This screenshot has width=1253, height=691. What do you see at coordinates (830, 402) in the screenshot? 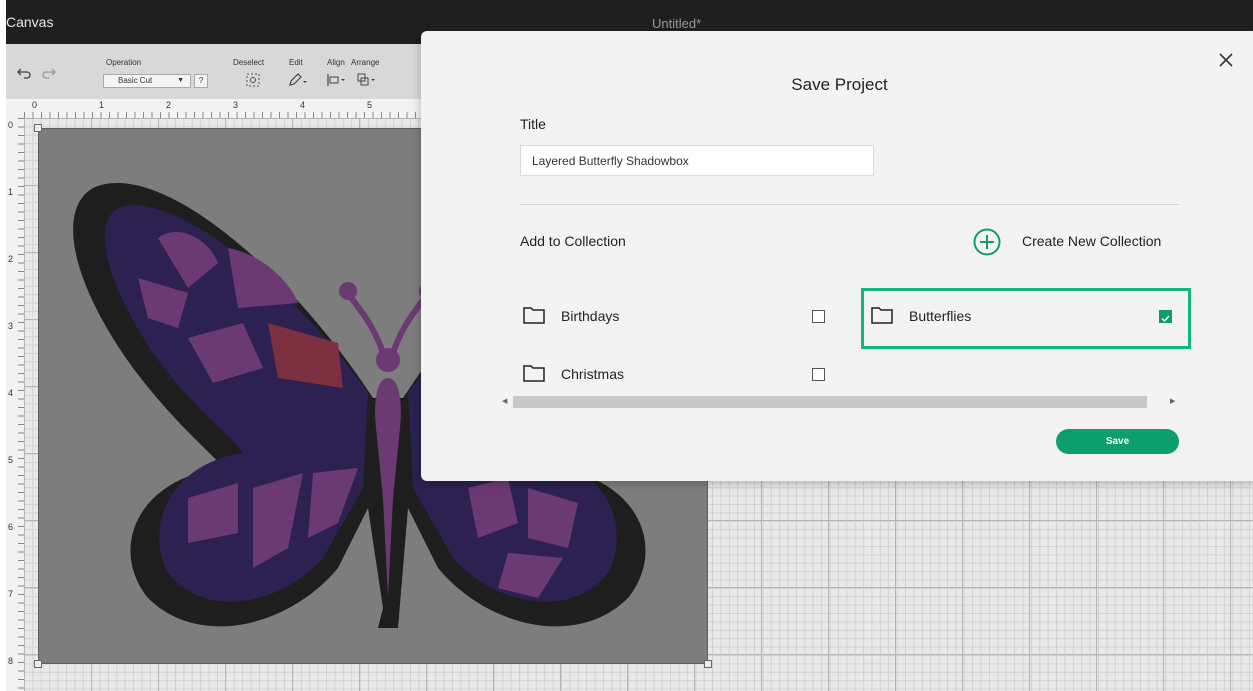
I see `scrollbar-thumb` at bounding box center [830, 402].